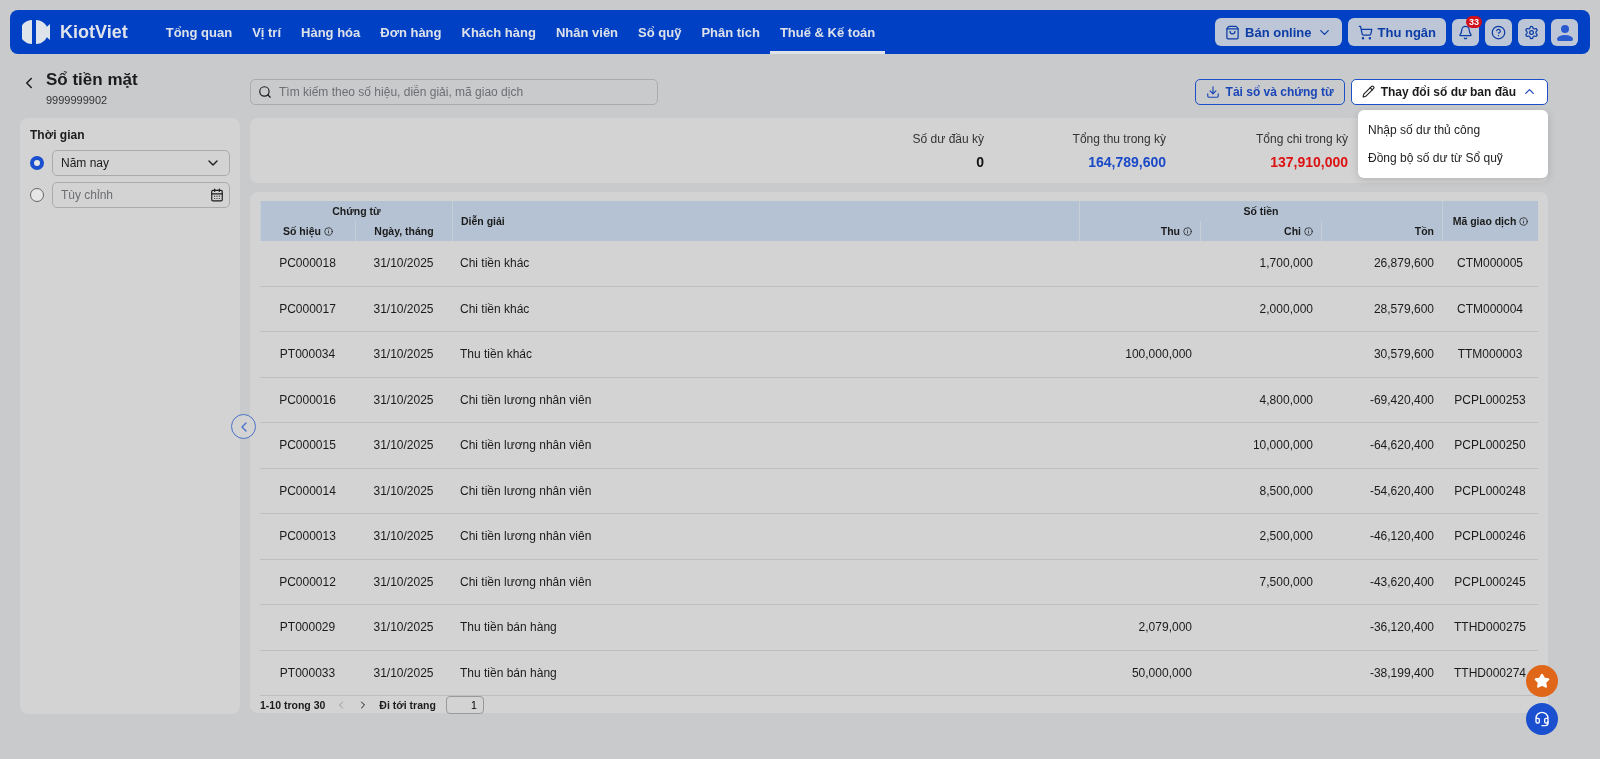 The image size is (1600, 759). What do you see at coordinates (1490, 446) in the screenshot?
I see `table-cell: PCPL000250` at bounding box center [1490, 446].